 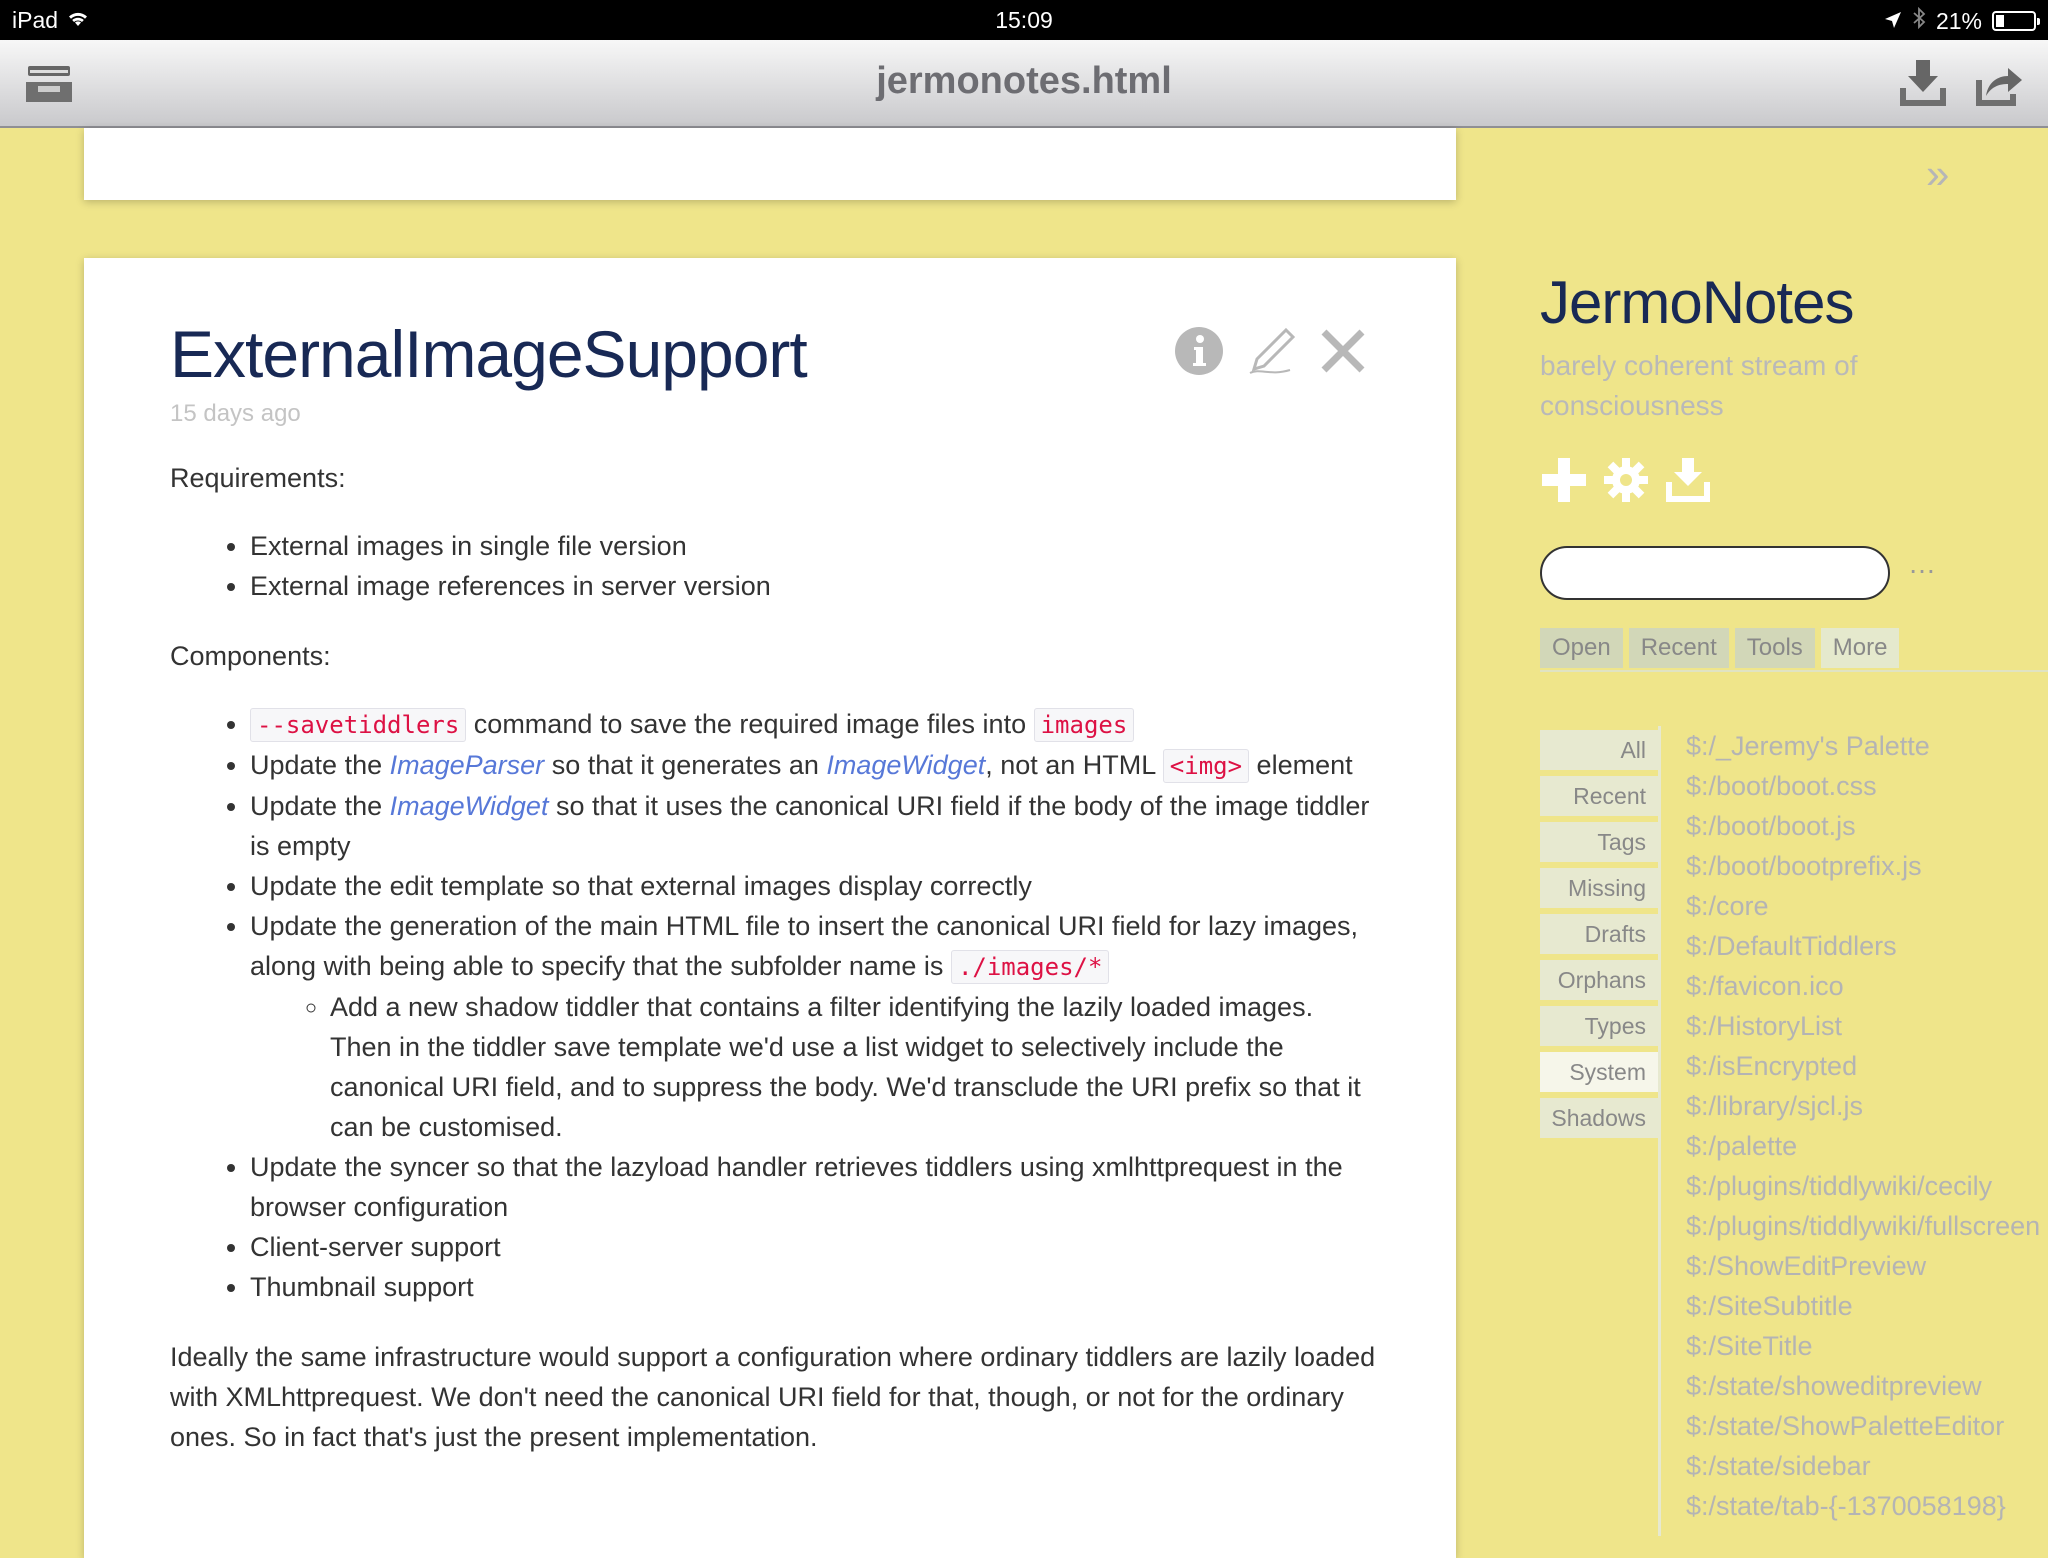 I want to click on location-arrow-icon, so click(x=1893, y=21).